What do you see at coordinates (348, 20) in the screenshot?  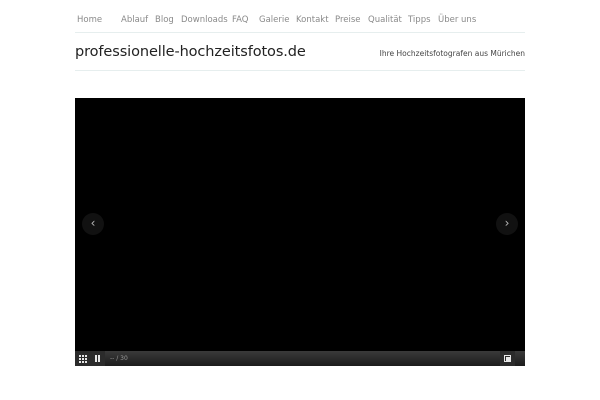 I see `nav-item-preise: Preise` at bounding box center [348, 20].